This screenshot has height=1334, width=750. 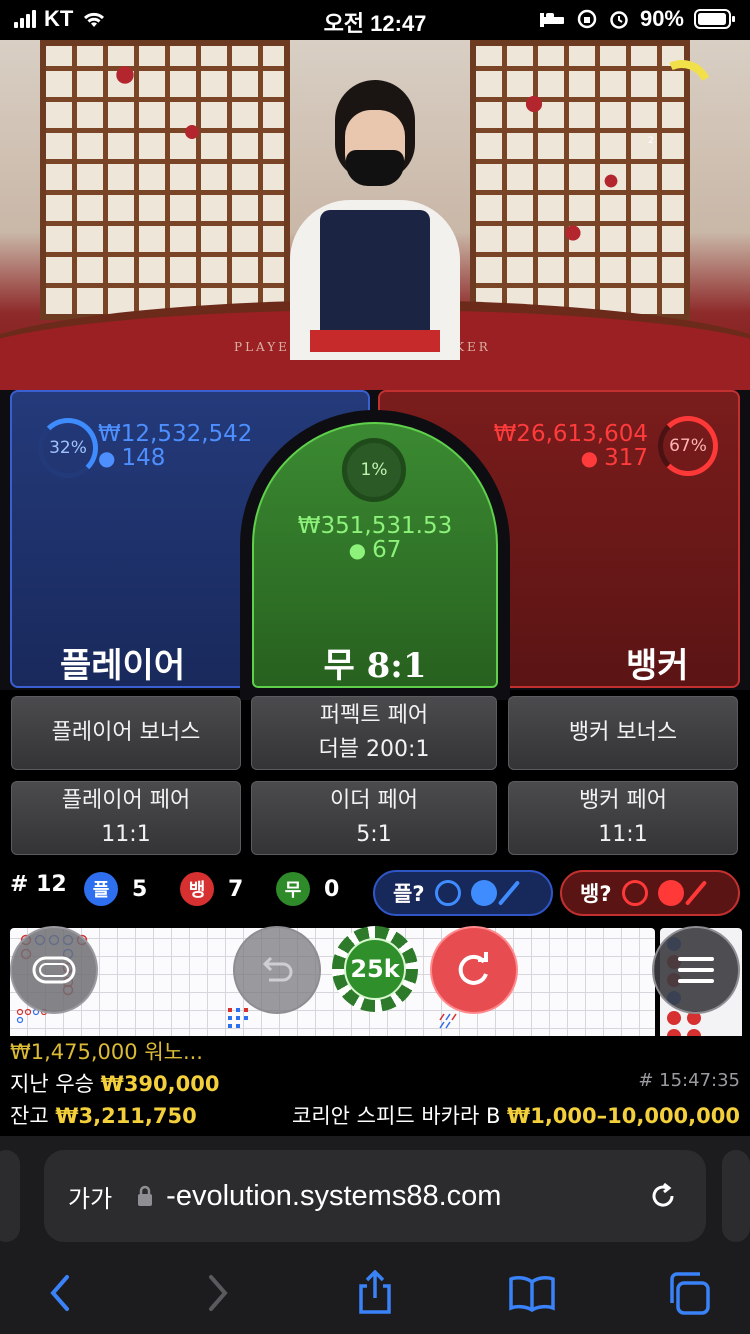 I want to click on repeat-icon, so click(x=473, y=968).